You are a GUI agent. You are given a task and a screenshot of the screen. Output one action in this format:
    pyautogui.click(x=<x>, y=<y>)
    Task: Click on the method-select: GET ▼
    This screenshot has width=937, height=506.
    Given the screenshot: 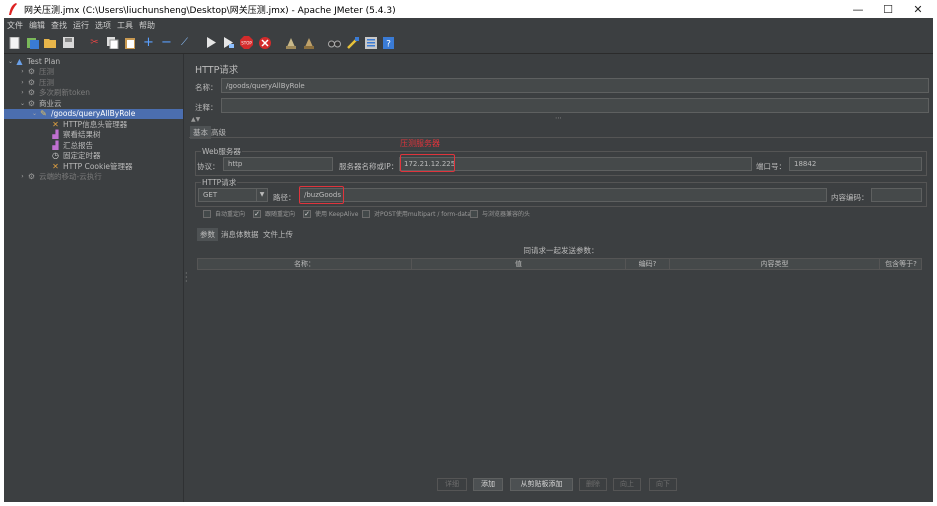 What is the action you would take?
    pyautogui.click(x=233, y=195)
    